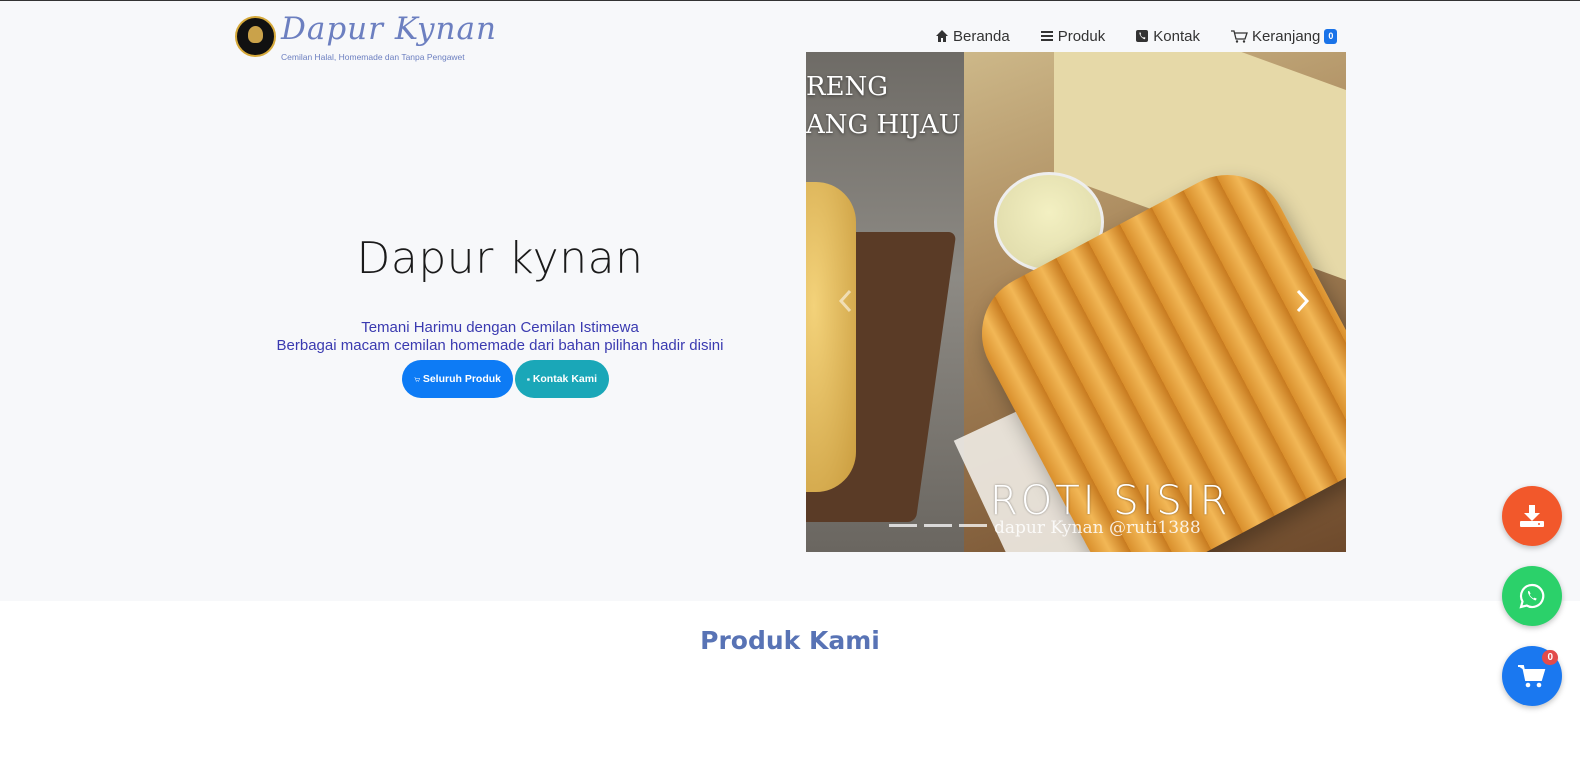 The height and width of the screenshot is (763, 1580). I want to click on floating-cart-count: 0, so click(1550, 657).